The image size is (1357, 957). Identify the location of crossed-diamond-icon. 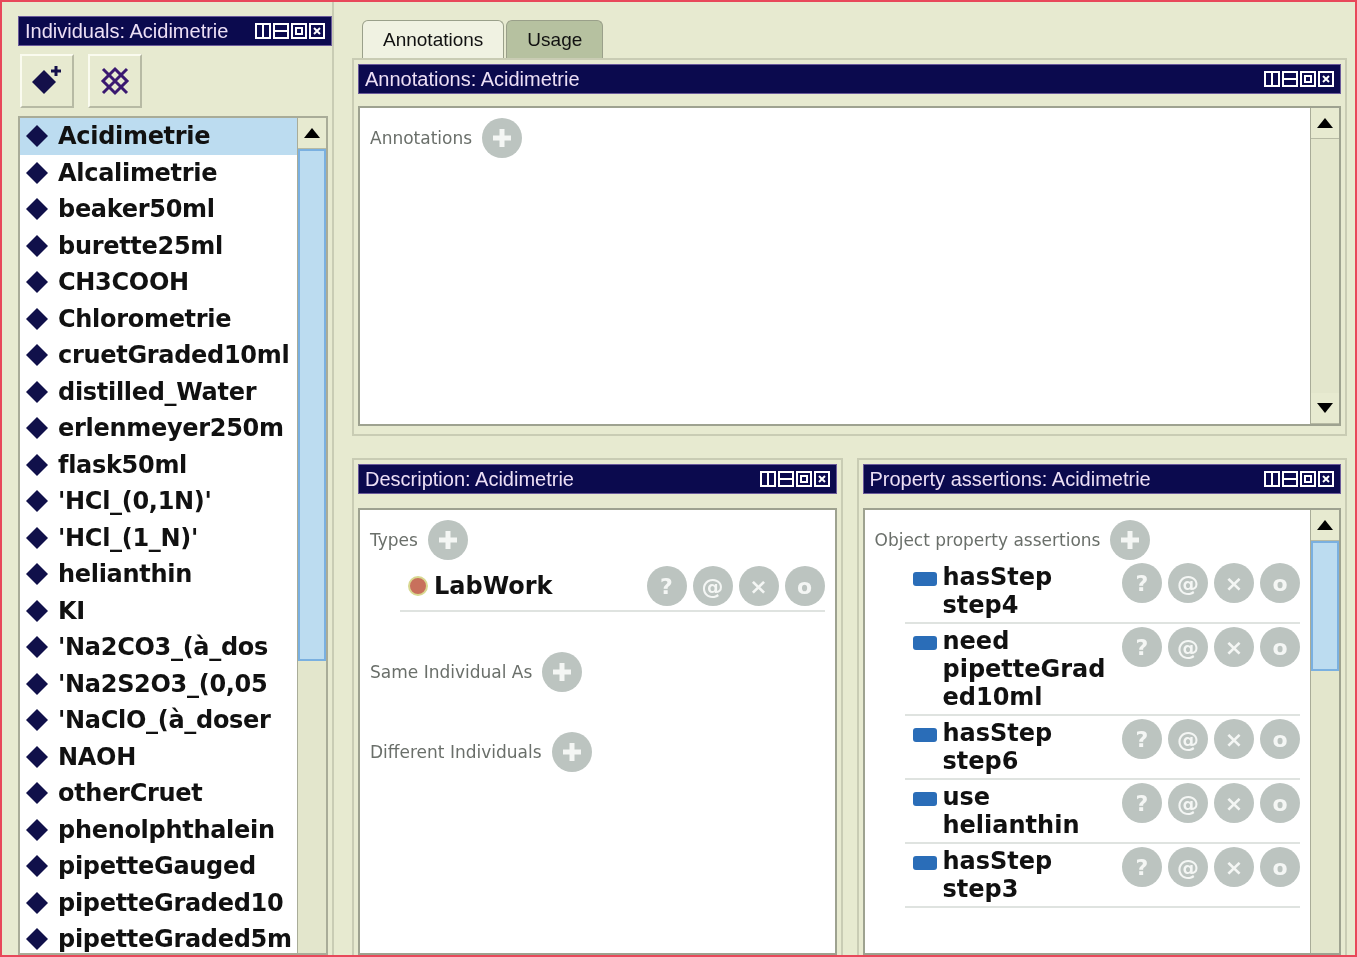
(115, 81).